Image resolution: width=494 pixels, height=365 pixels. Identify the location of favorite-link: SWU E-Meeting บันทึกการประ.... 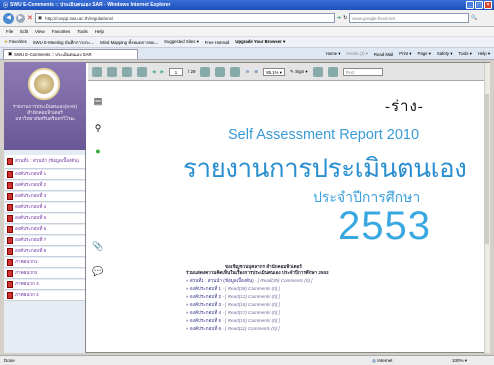
(63, 42).